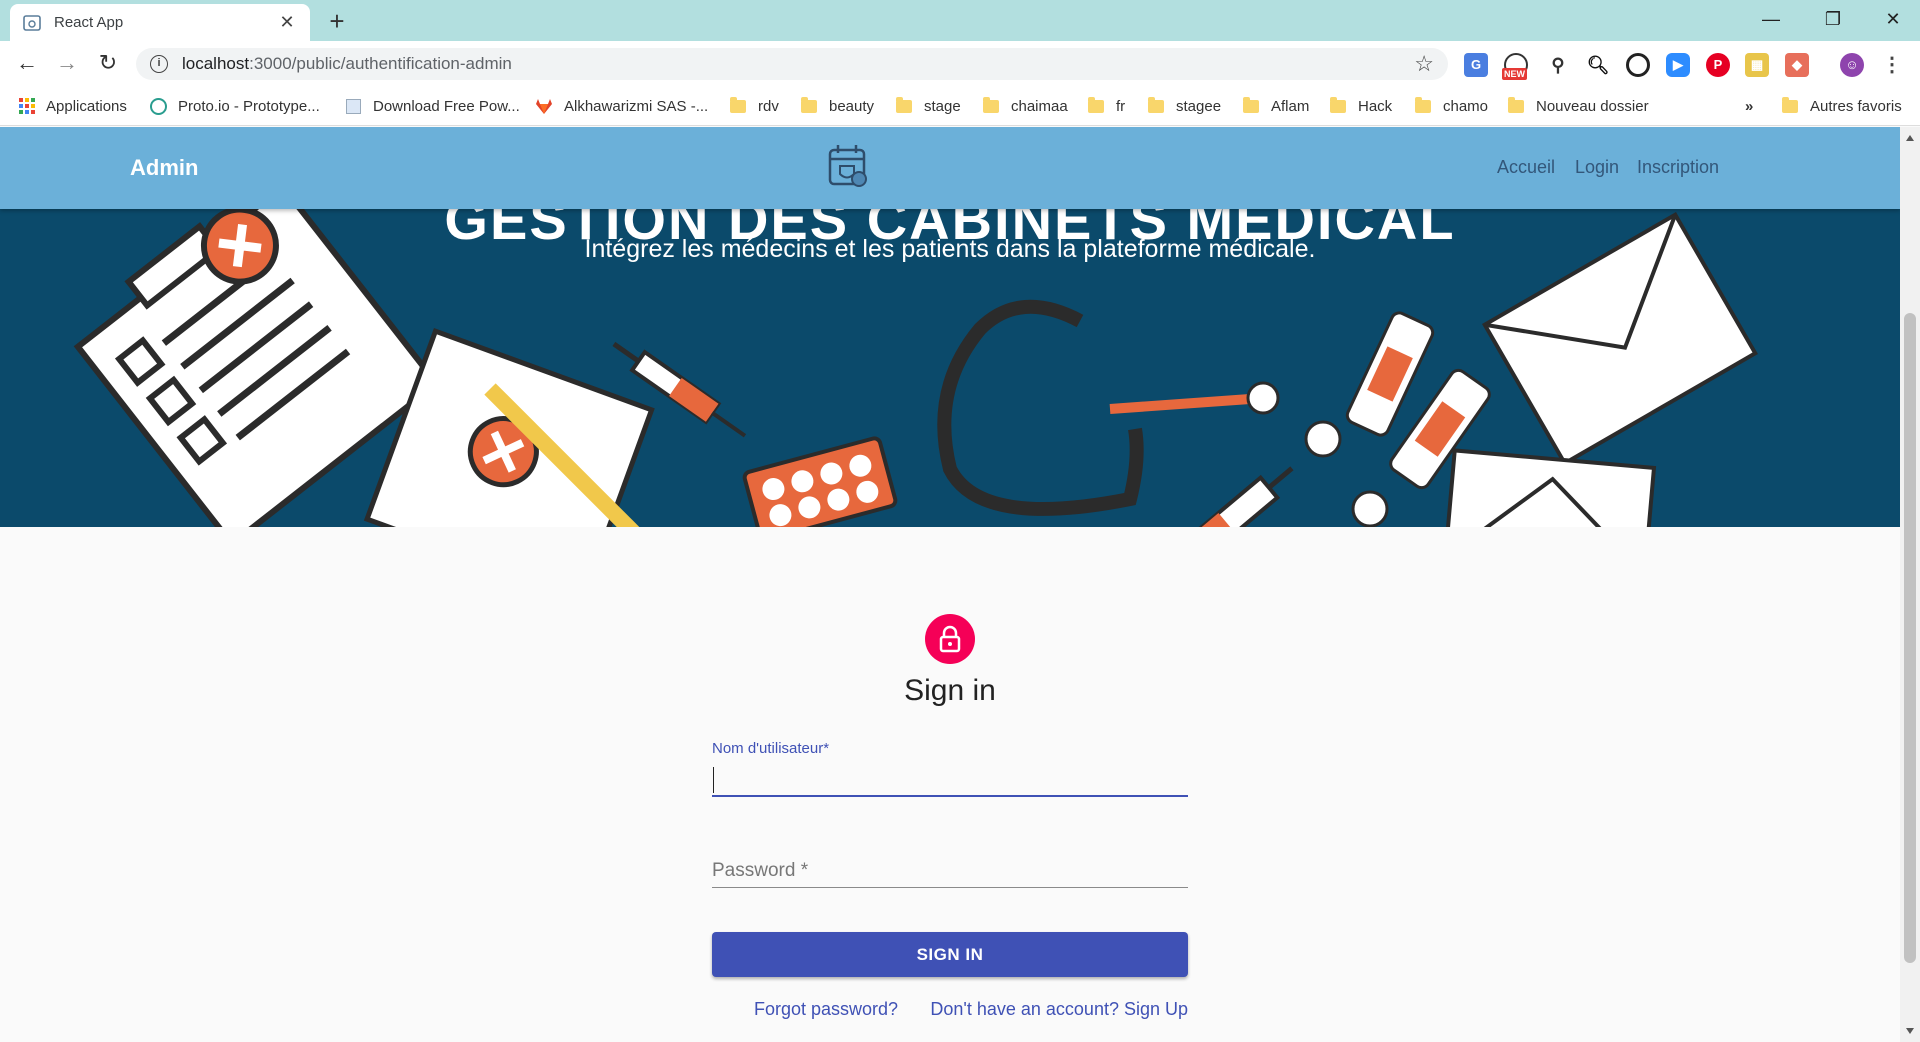 The width and height of the screenshot is (1920, 1042). I want to click on page-scrollbar, so click(1910, 584).